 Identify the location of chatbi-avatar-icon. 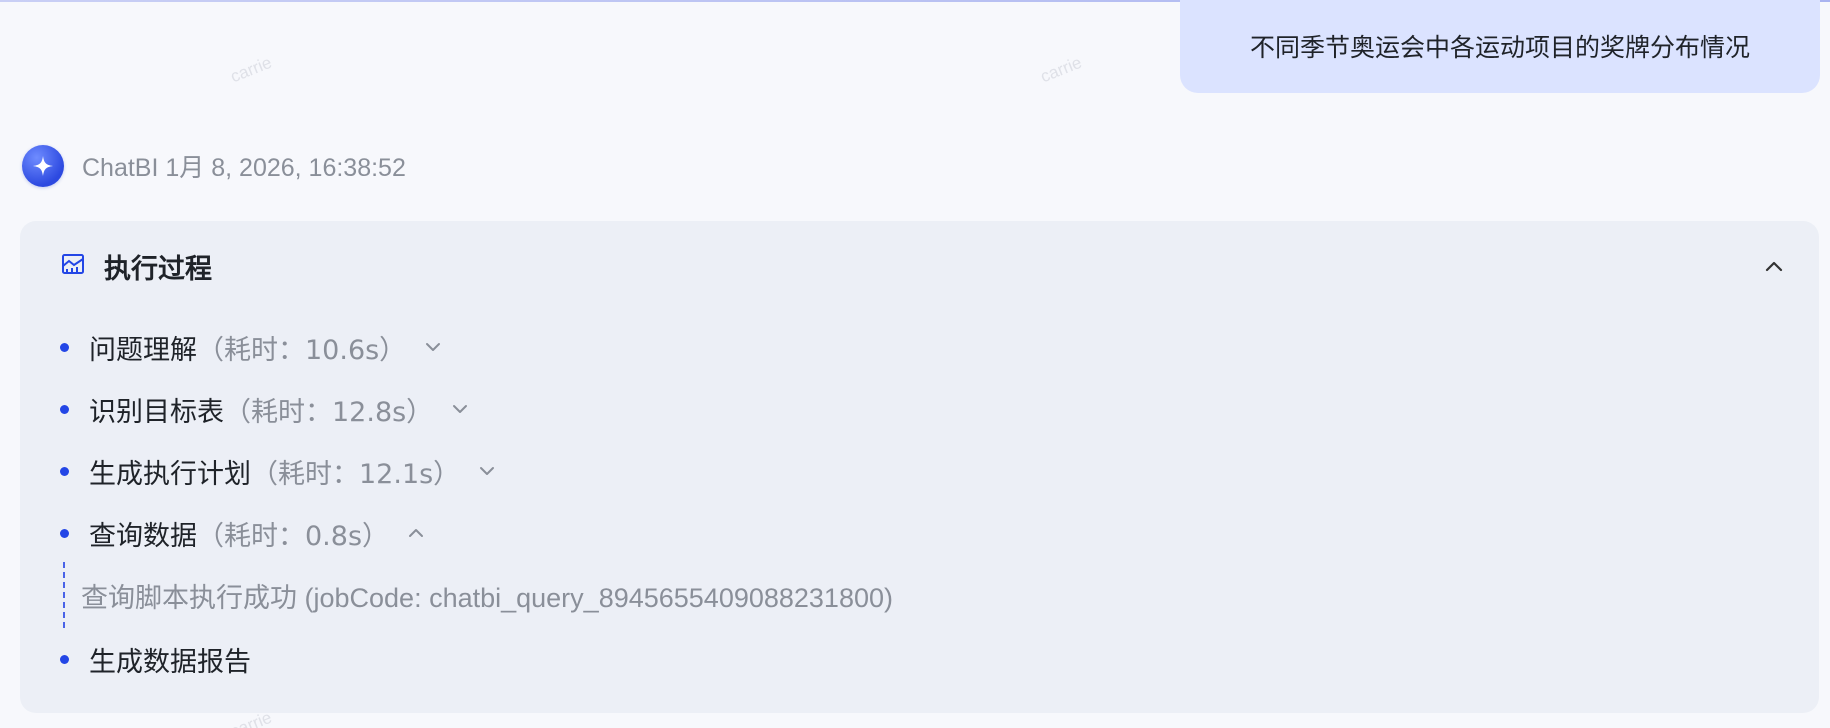
(43, 166).